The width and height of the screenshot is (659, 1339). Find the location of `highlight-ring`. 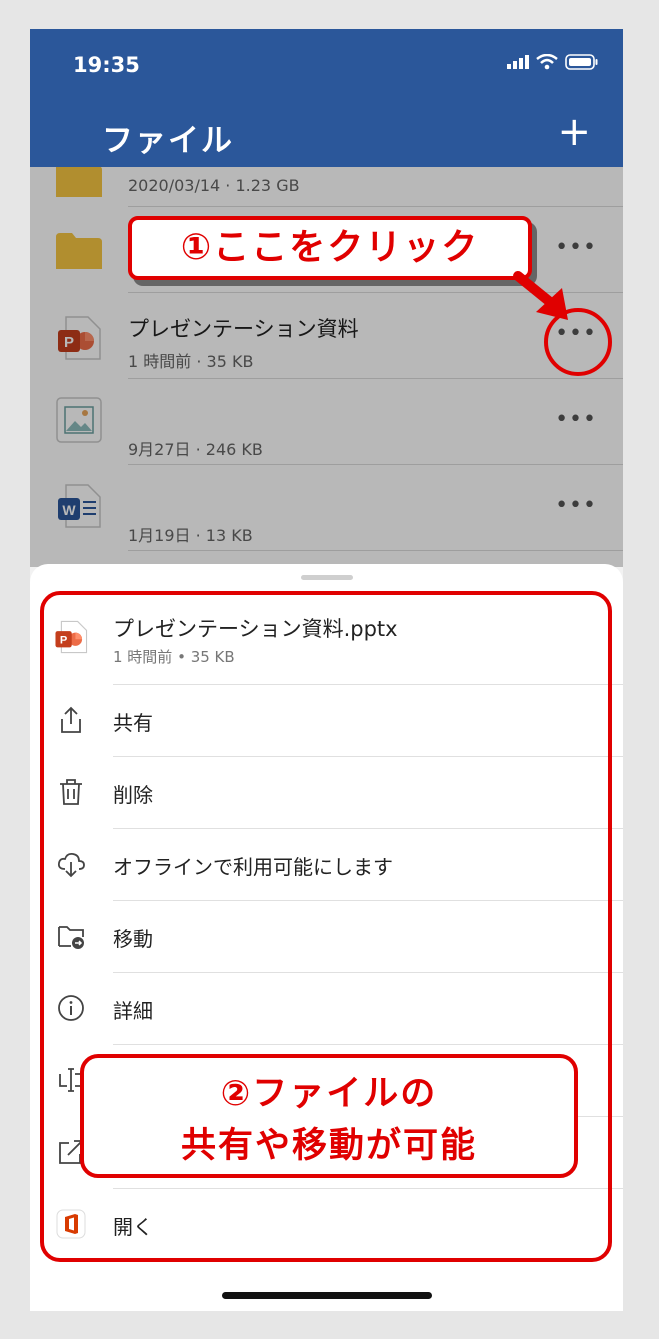

highlight-ring is located at coordinates (578, 342).